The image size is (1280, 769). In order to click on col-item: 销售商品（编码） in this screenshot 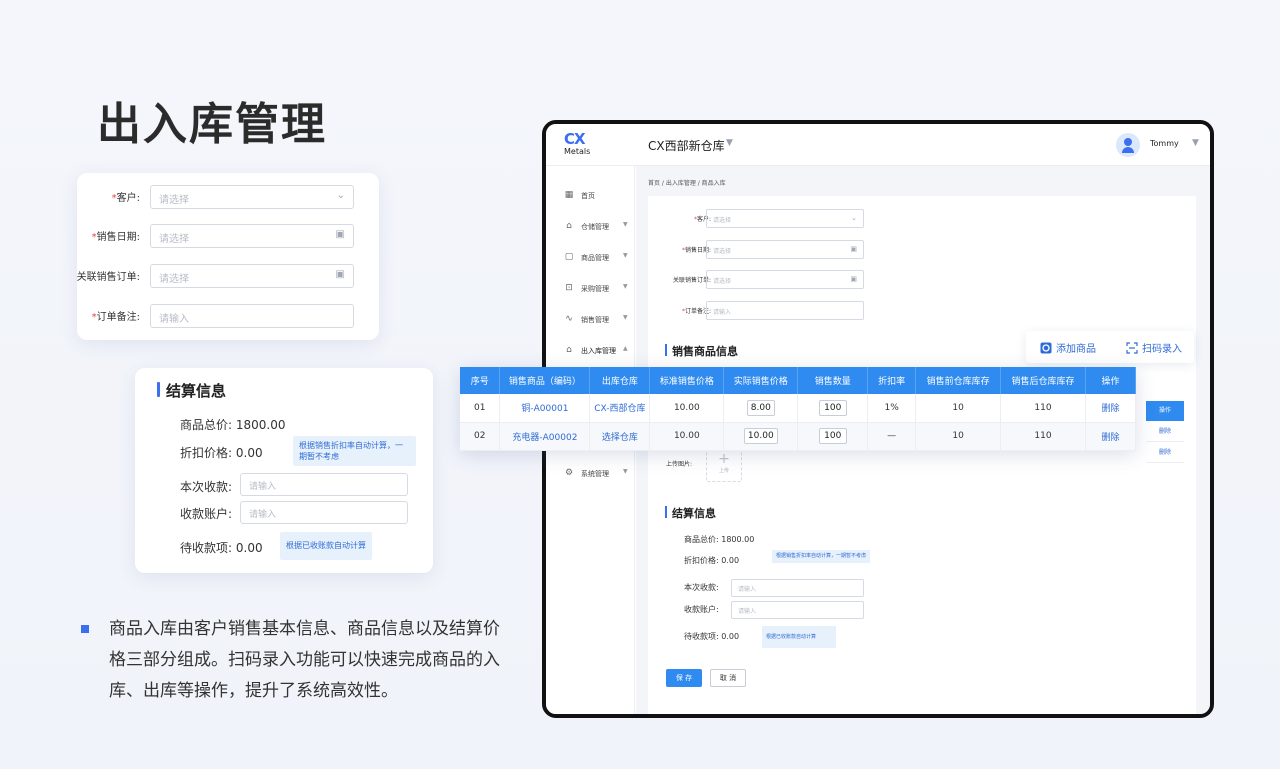, I will do `click(545, 380)`.